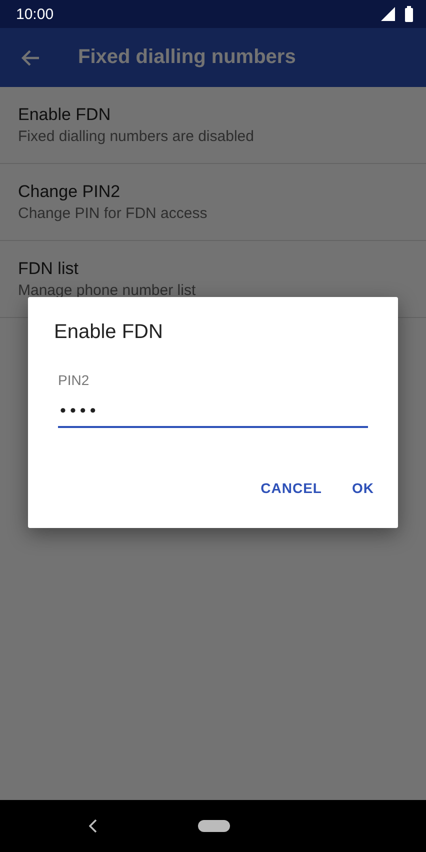  What do you see at coordinates (30, 57) in the screenshot?
I see `back-arrow-icon` at bounding box center [30, 57].